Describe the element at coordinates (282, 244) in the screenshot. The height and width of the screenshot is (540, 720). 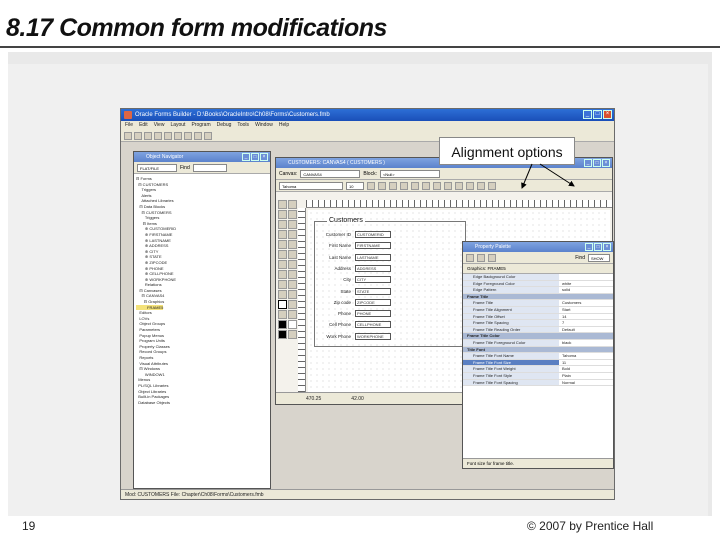
I see `polygon-tool-icon` at that location.